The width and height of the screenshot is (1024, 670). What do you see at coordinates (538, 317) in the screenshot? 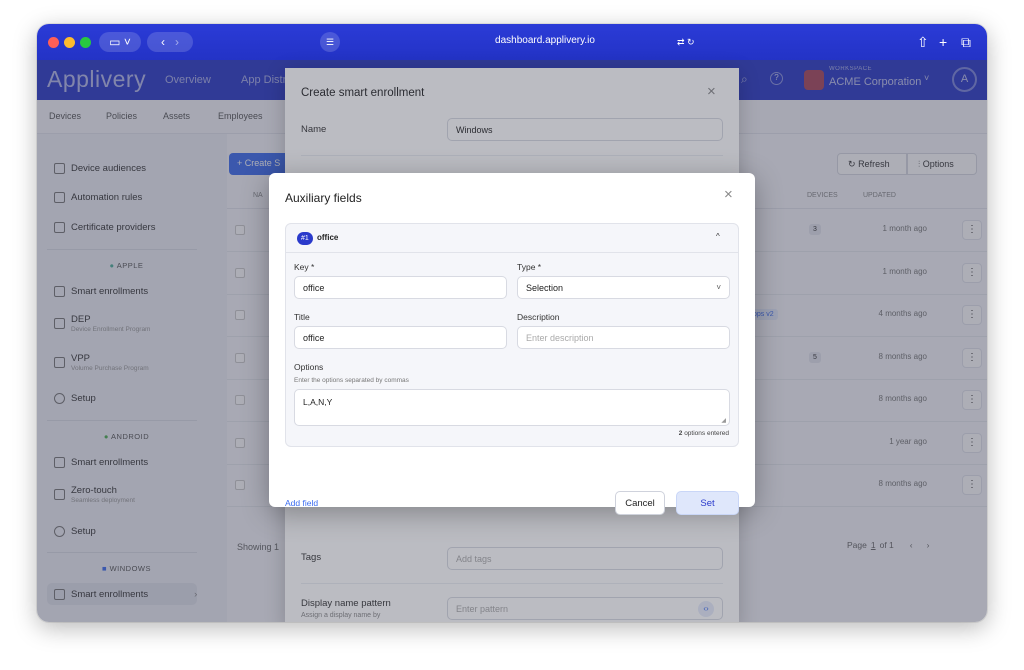
I see `description-label: Description` at bounding box center [538, 317].